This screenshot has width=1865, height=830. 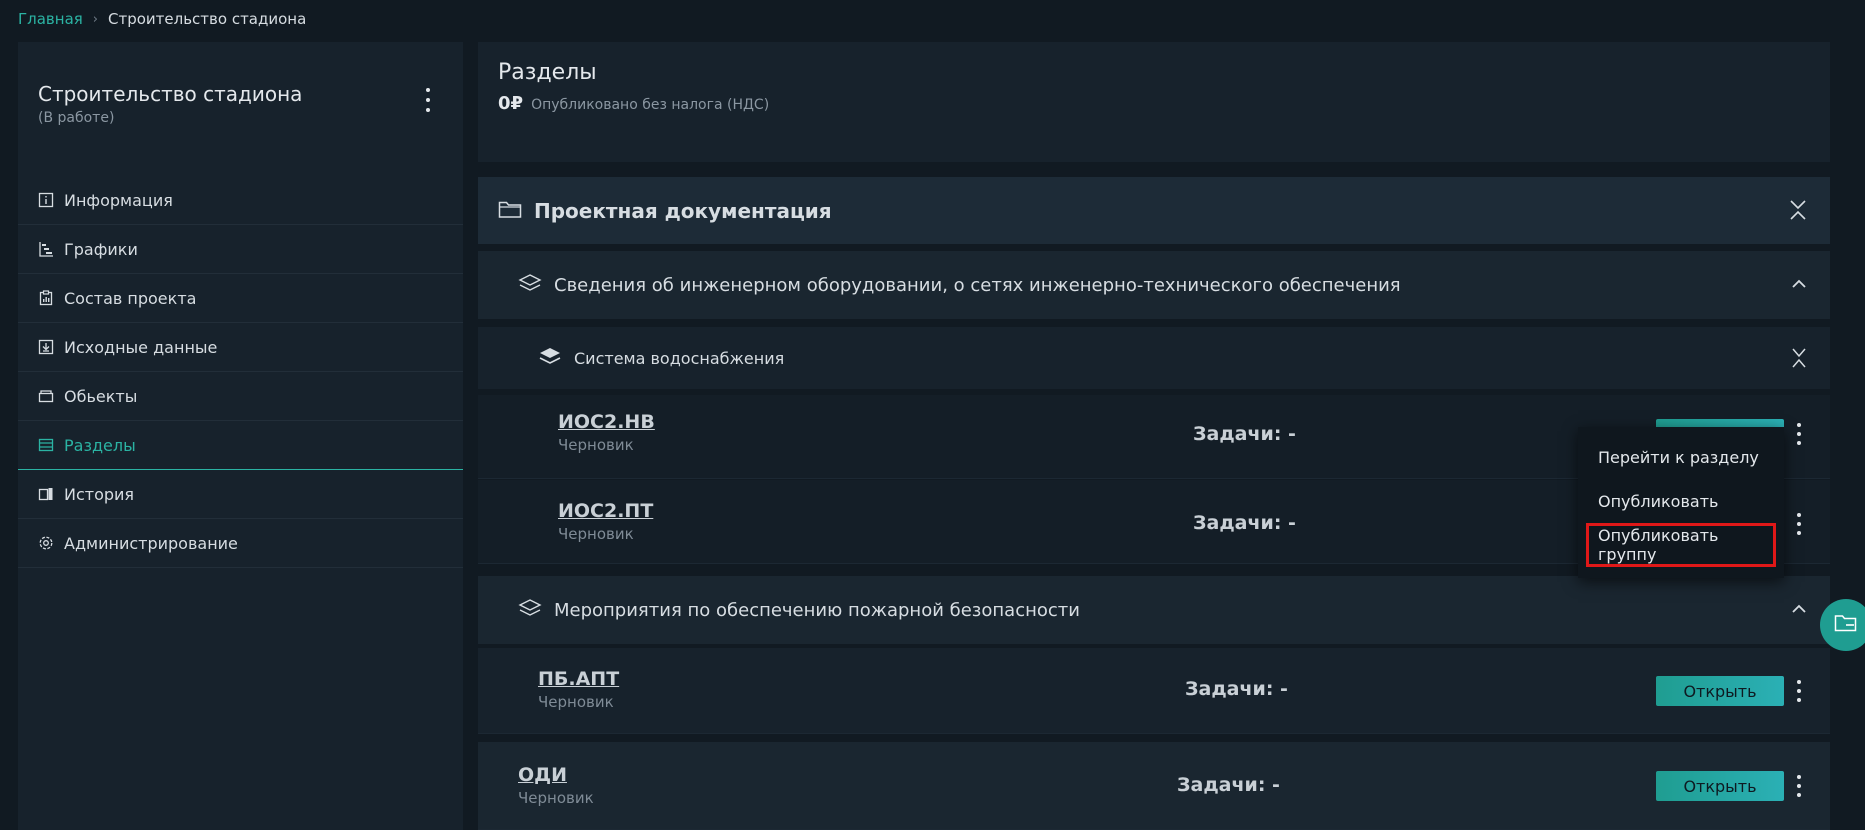 I want to click on published-summary: 0₽ Опубликовано без налога (НДС), so click(x=1154, y=103).